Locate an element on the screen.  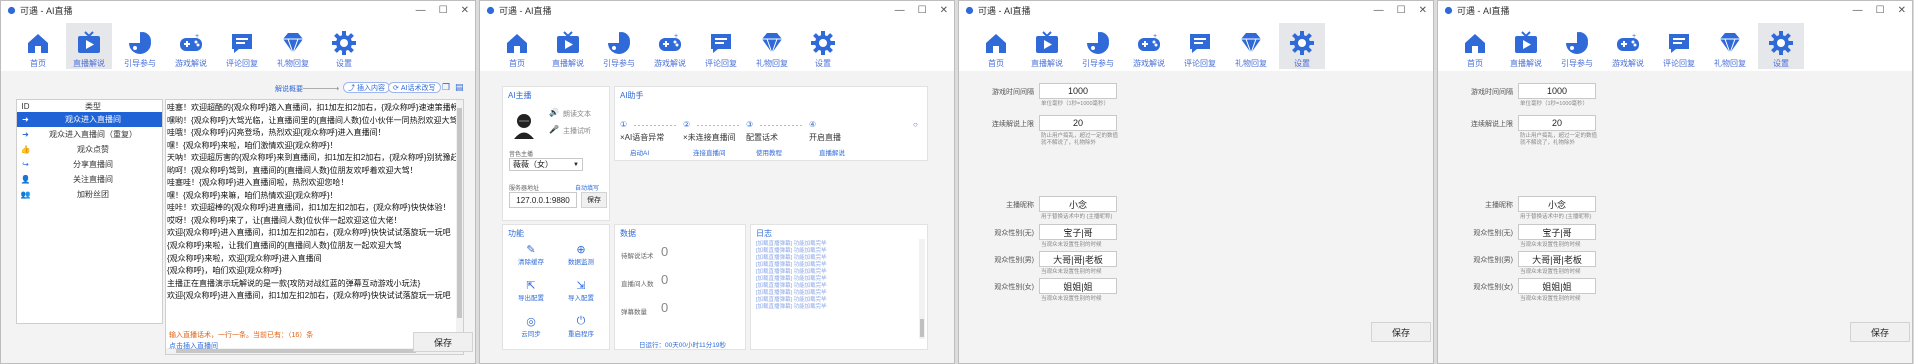
copy-icon: ❐ is located at coordinates (446, 87).